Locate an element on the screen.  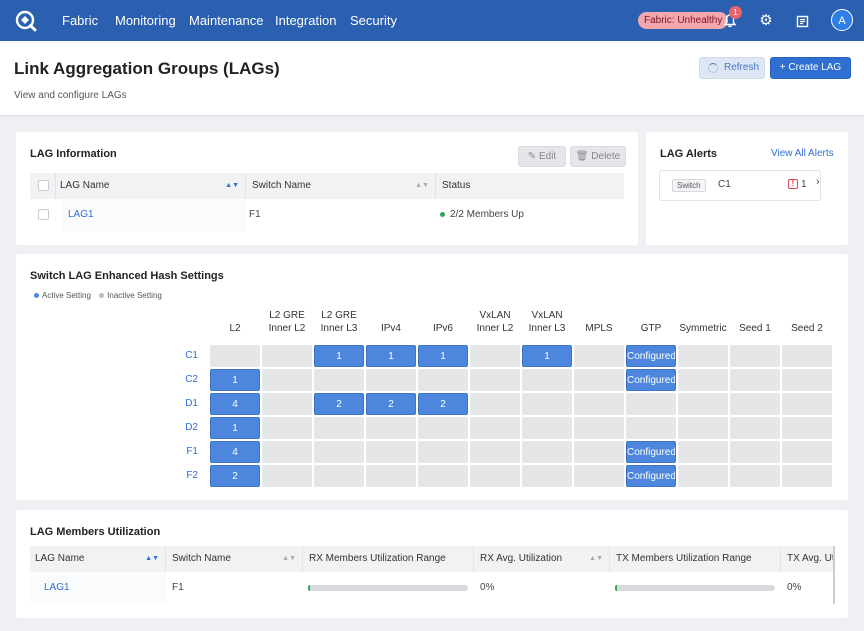
hash-row-label: D1 is located at coordinates (184, 404).